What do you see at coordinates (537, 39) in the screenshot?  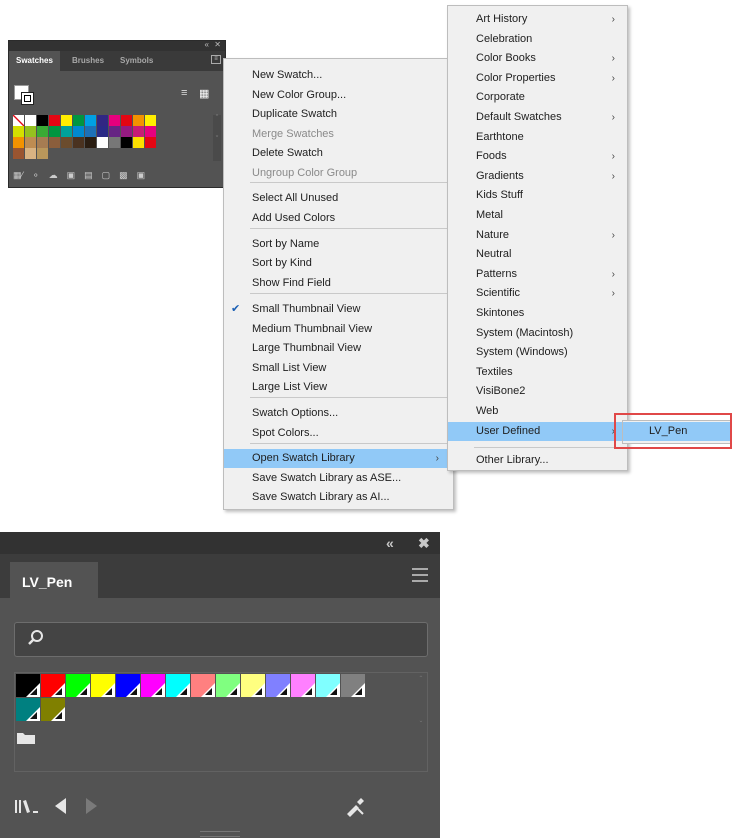 I see `library-item-celebration: Celebration` at bounding box center [537, 39].